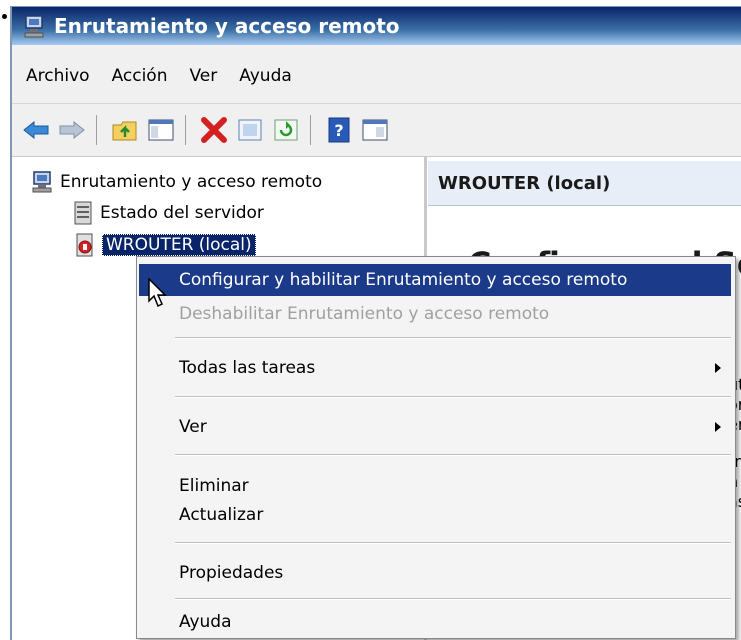 The height and width of the screenshot is (640, 741). I want to click on tree-item-label: Estado del servidor, so click(182, 213).